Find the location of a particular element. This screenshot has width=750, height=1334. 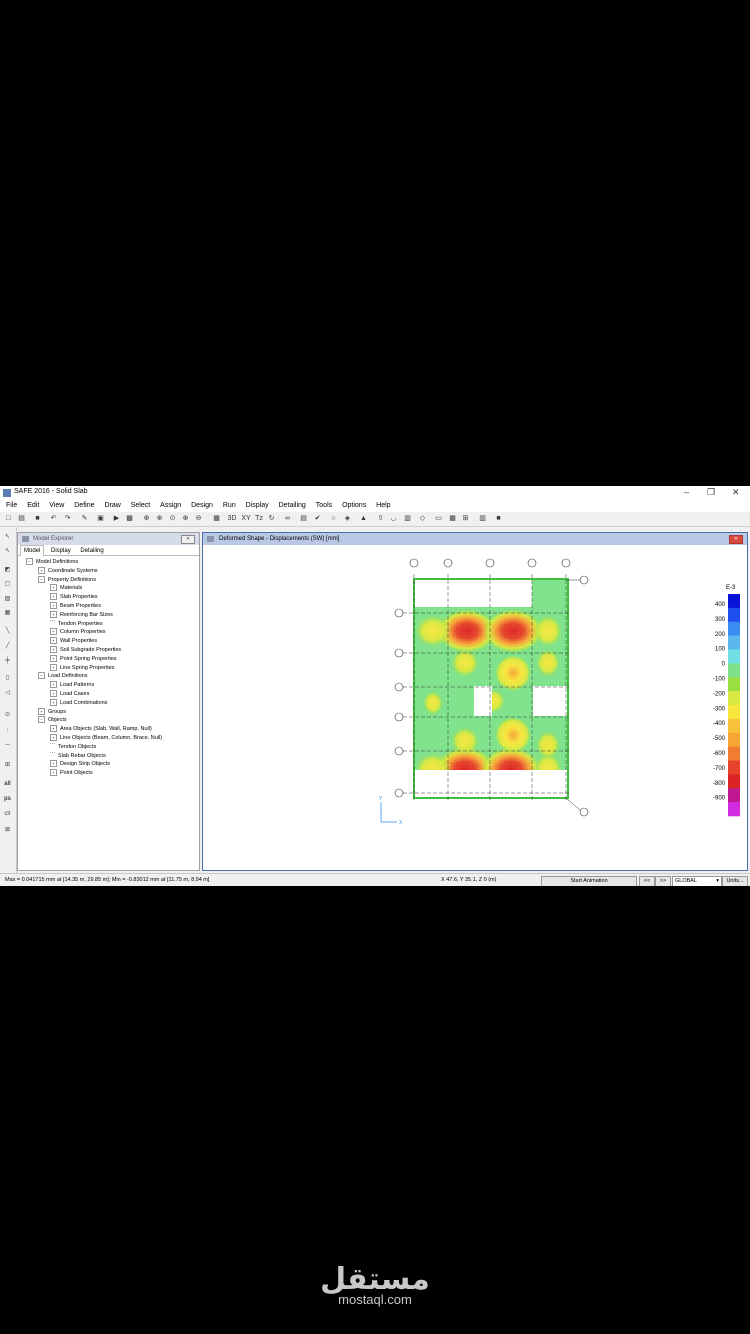

draw-rectangle-icon: ▢ is located at coordinates (7, 584).